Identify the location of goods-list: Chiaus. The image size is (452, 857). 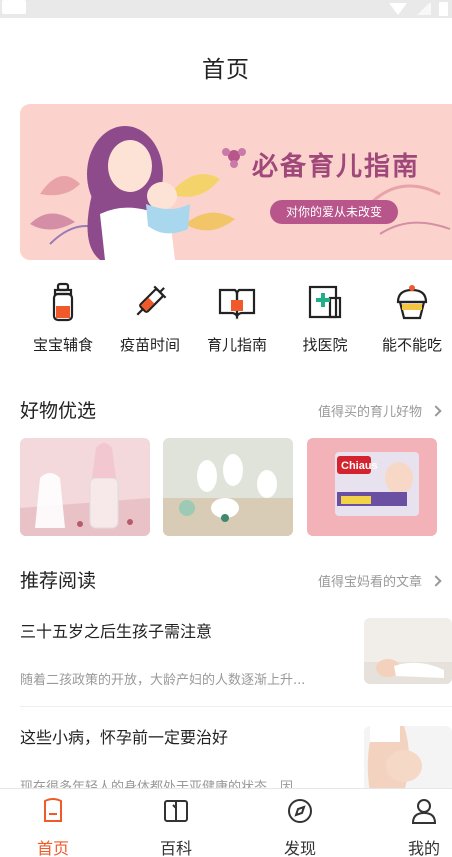
(236, 488).